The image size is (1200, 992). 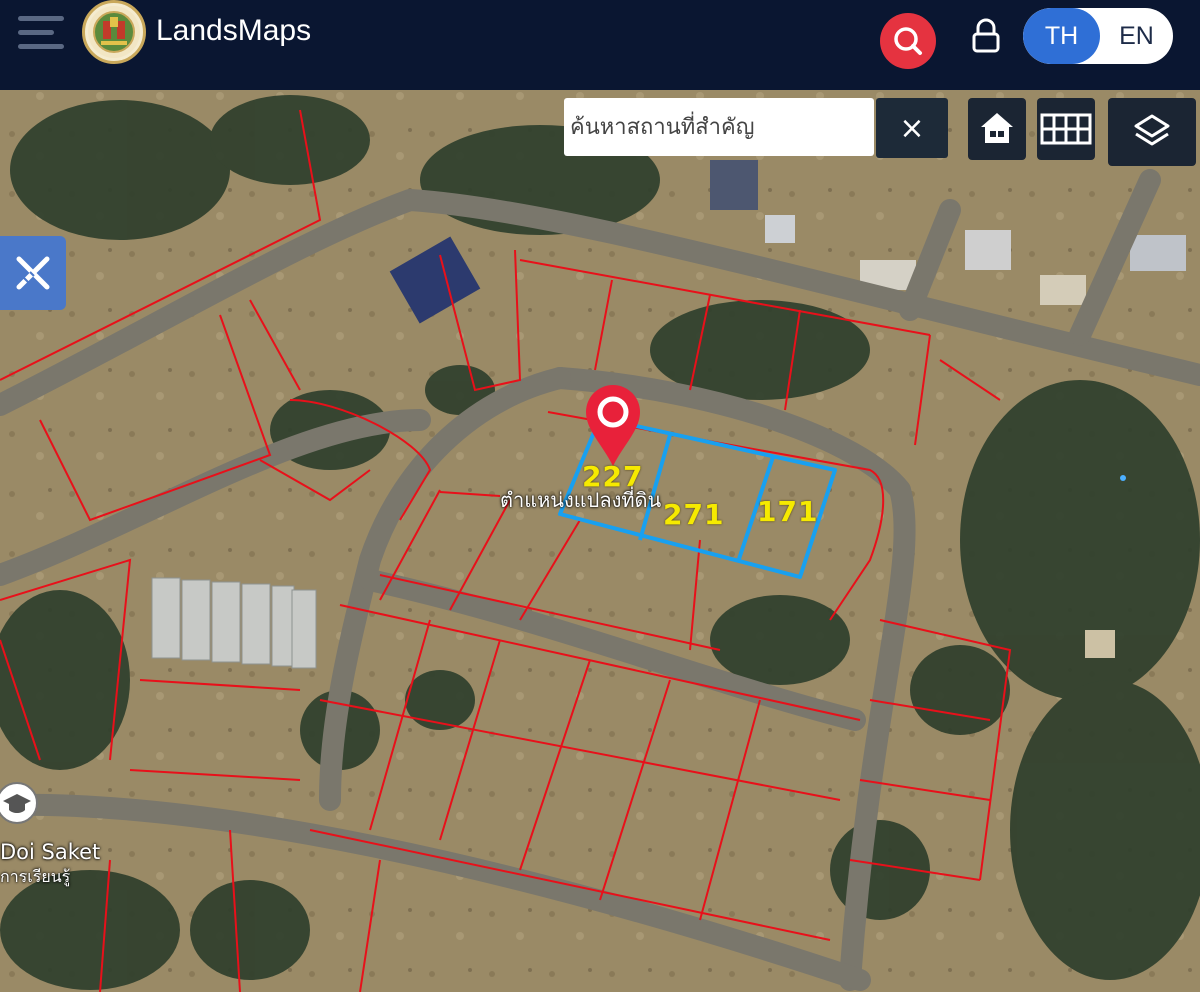 I want to click on layers-icon, so click(x=1152, y=130).